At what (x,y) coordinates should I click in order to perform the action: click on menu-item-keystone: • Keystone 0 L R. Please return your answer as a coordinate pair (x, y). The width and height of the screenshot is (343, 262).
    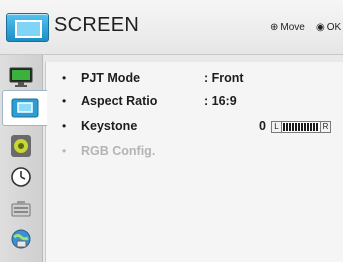
    Looking at the image, I should click on (194, 128).